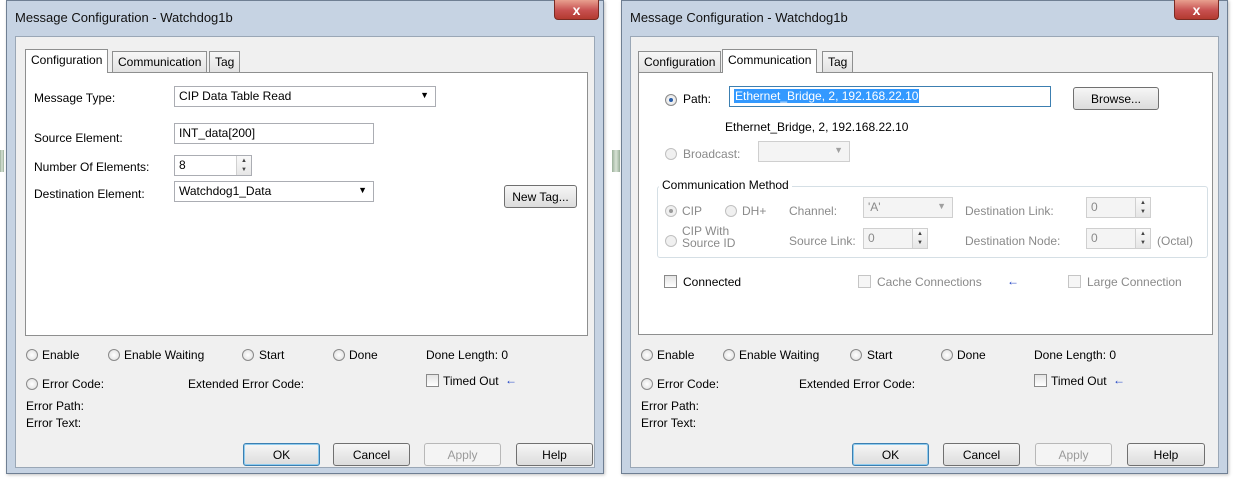 This screenshot has height=480, width=1233. What do you see at coordinates (225, 191) in the screenshot?
I see `destination-element-value: Watchdog1_Data` at bounding box center [225, 191].